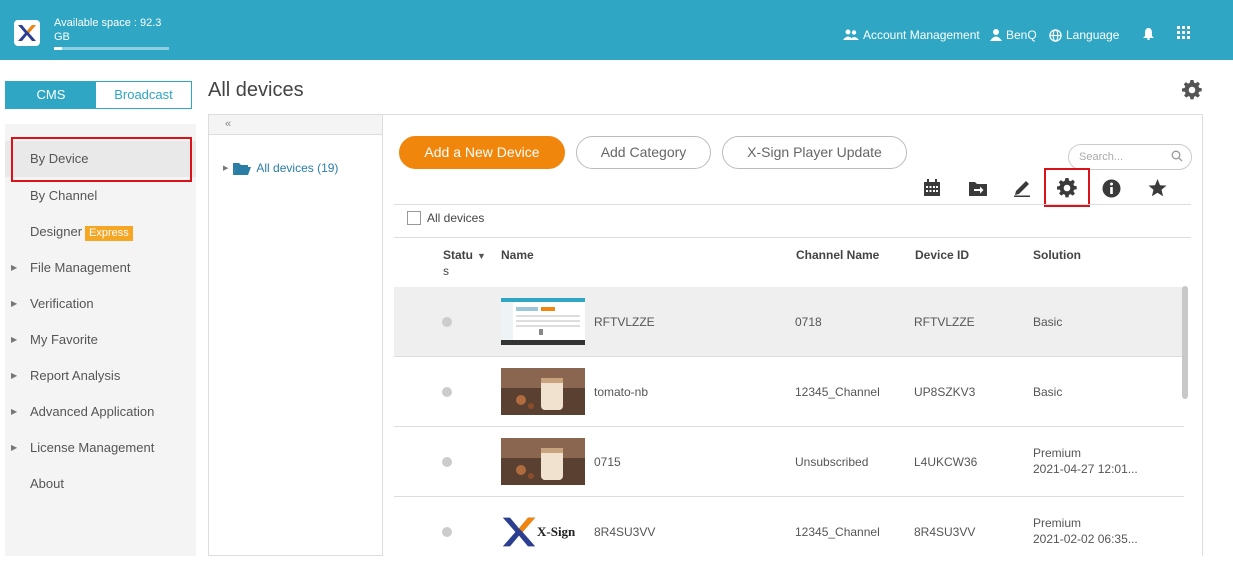 This screenshot has height=567, width=1233. What do you see at coordinates (108, 30) in the screenshot?
I see `available-space-text: Available space : 92.3 GB` at bounding box center [108, 30].